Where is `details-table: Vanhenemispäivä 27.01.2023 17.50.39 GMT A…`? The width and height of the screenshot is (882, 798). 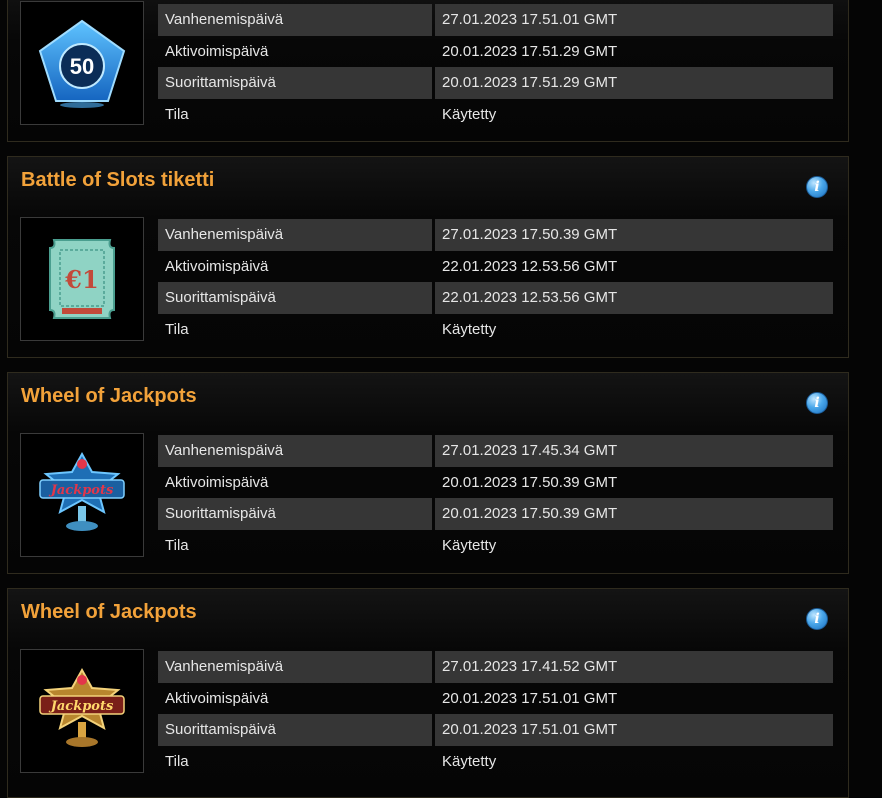 details-table: Vanhenemispäivä 27.01.2023 17.50.39 GMT A… is located at coordinates (495, 282).